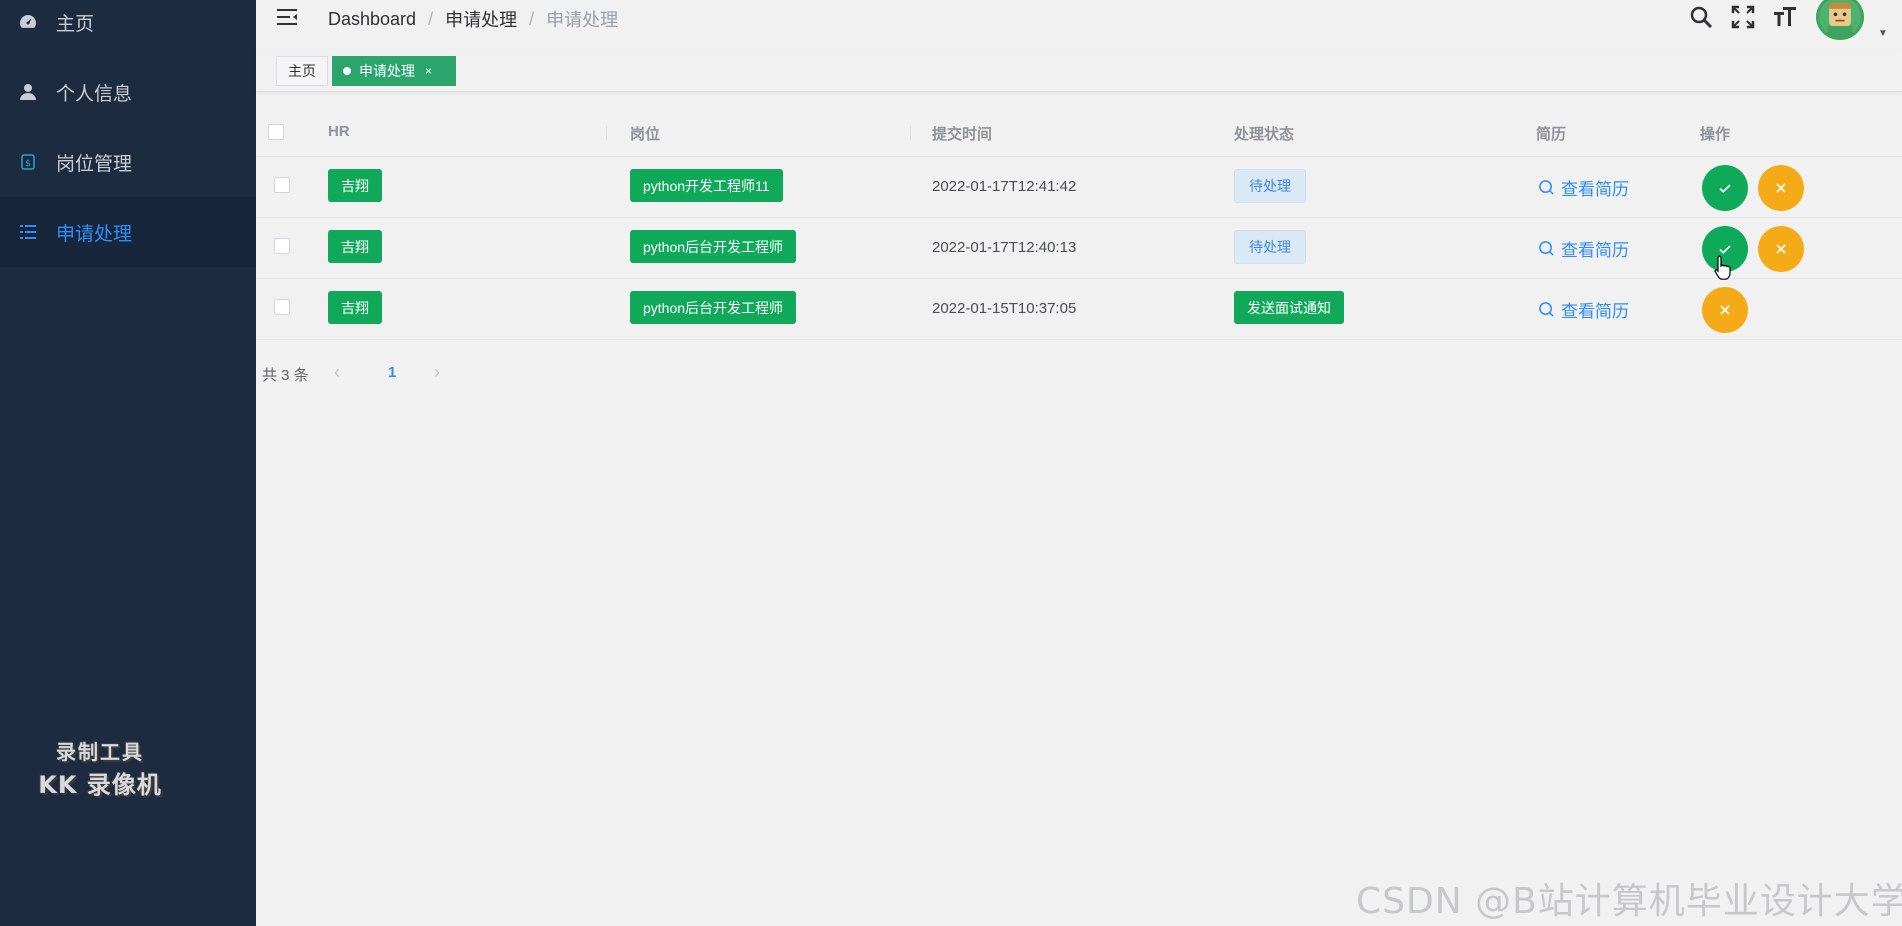 The width and height of the screenshot is (1902, 926). Describe the element at coordinates (128, 28) in the screenshot. I see `sidebar-item-home: 主页` at that location.